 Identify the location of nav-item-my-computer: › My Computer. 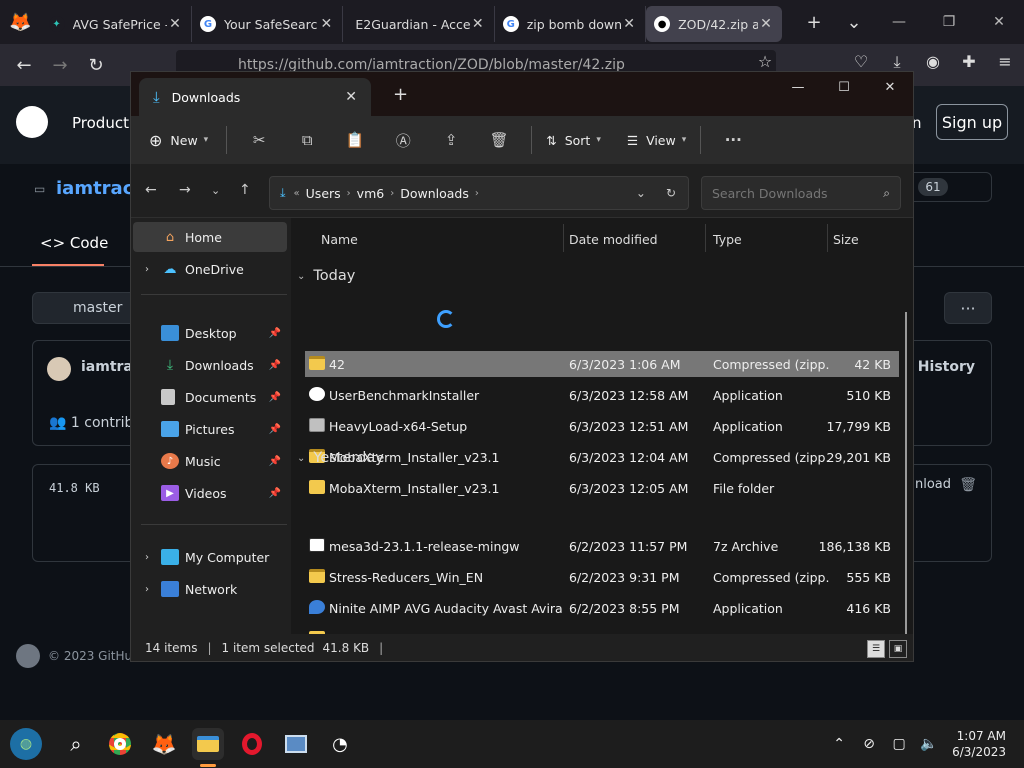
(210, 557).